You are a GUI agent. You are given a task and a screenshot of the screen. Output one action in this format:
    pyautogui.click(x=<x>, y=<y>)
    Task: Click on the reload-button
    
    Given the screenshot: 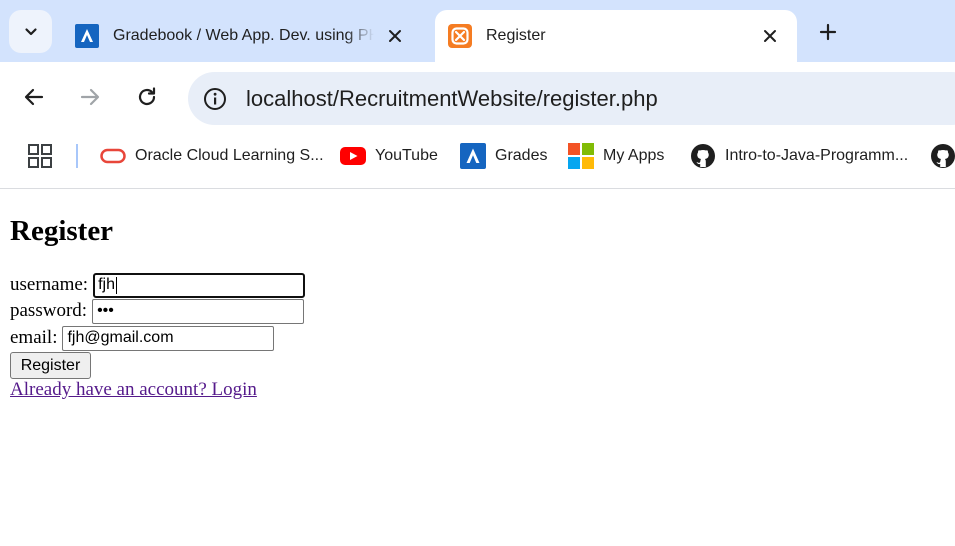 What is the action you would take?
    pyautogui.click(x=147, y=97)
    